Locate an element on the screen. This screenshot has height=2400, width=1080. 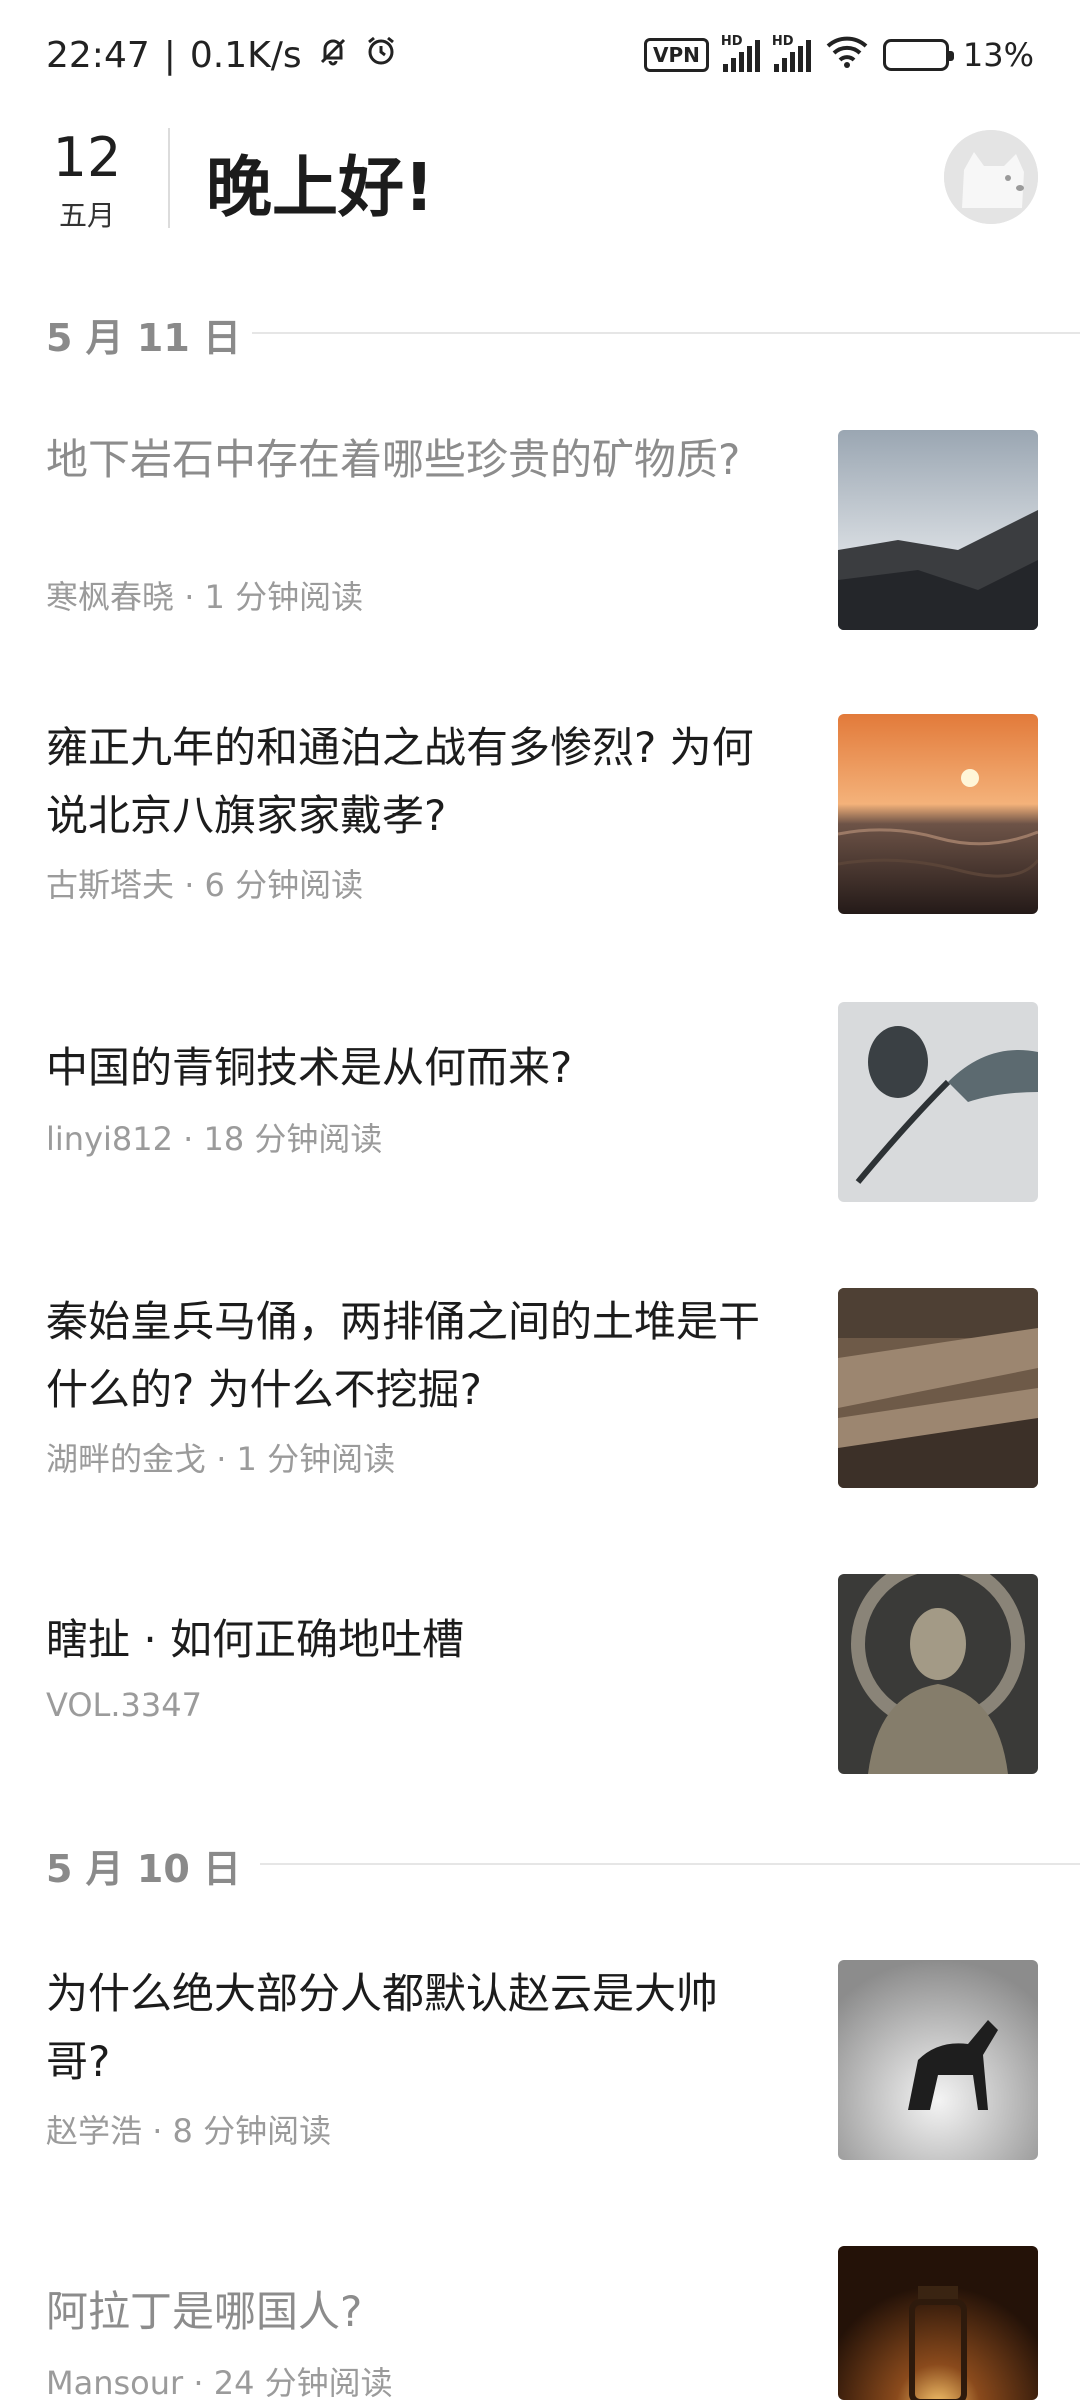
section-date-label: 5 月 11 日 is located at coordinates (144, 338).